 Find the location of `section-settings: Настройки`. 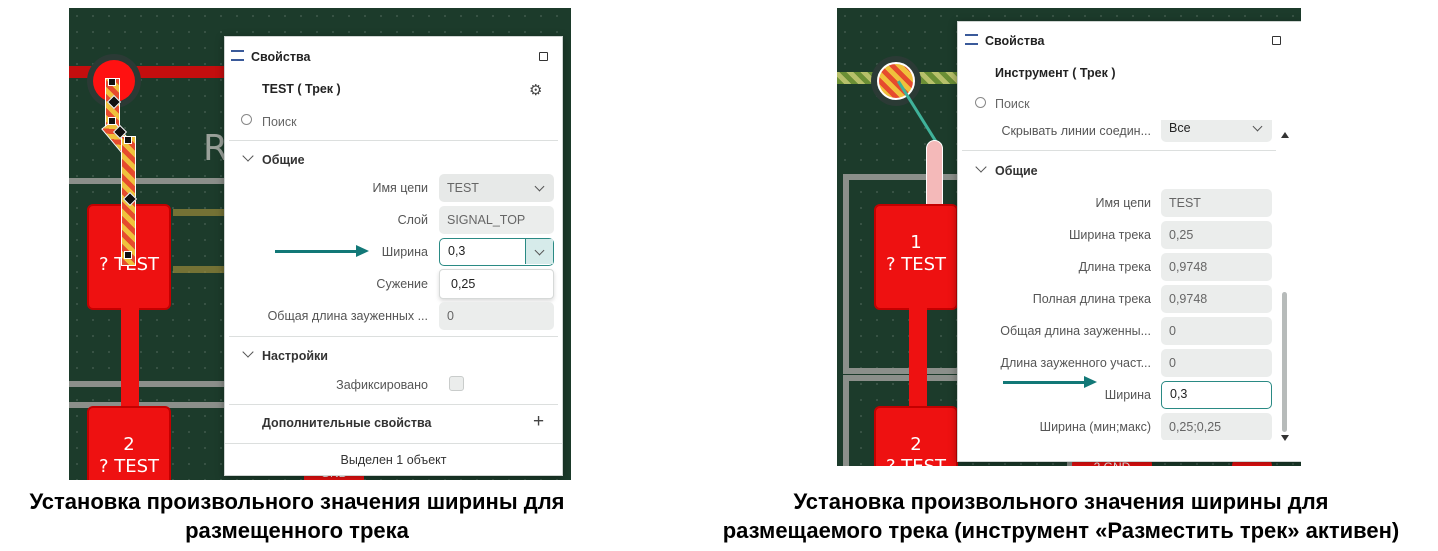

section-settings: Настройки is located at coordinates (295, 356).